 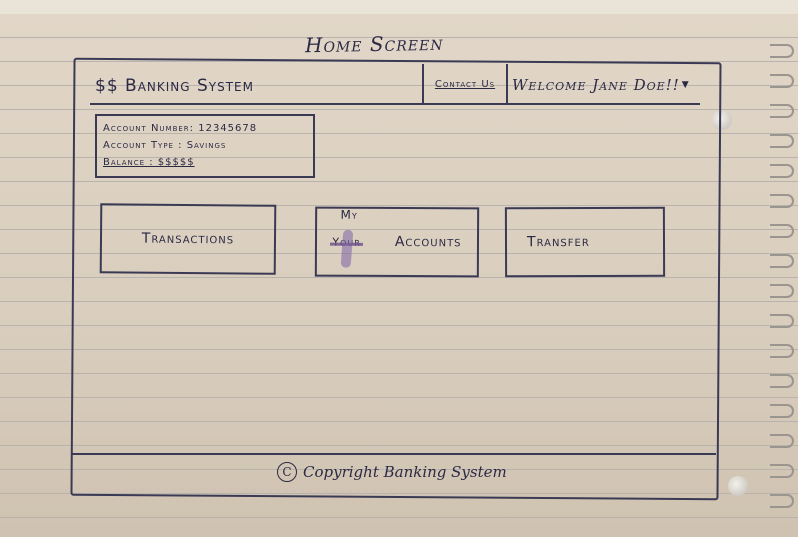 I want to click on header-divider, so click(x=395, y=104).